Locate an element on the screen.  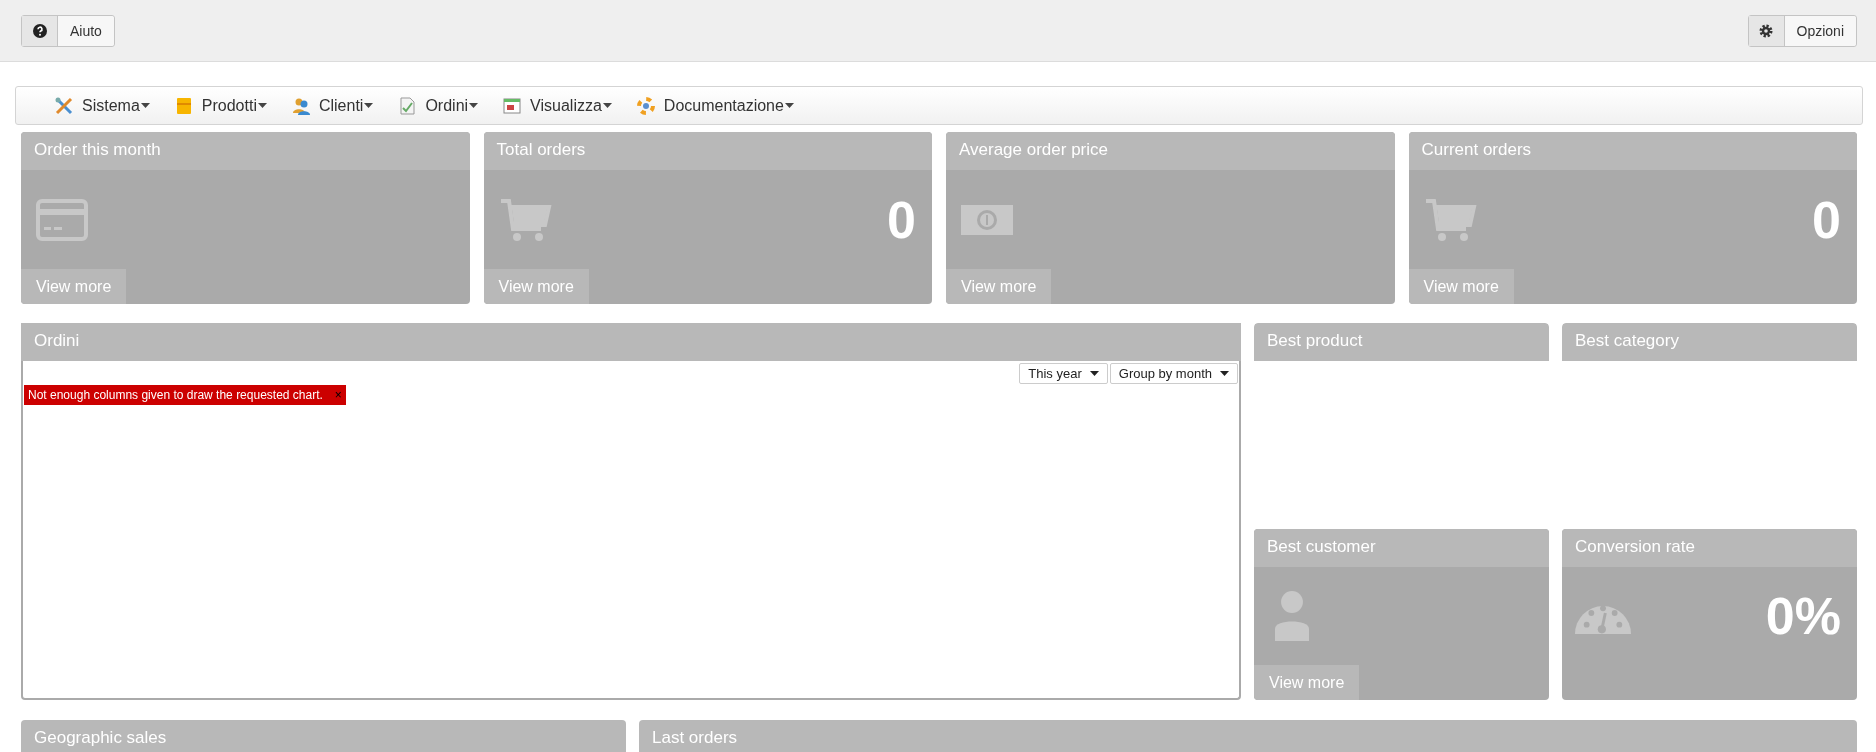
settings-button is located at coordinates (1766, 30).